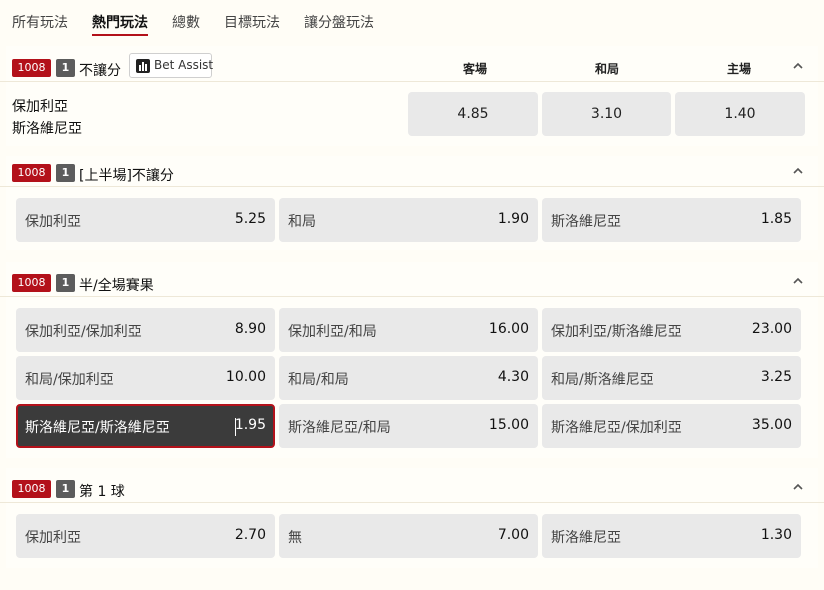  Describe the element at coordinates (408, 426) in the screenshot. I see `odds-cell: 斯洛維尼亞/和局 15.00` at that location.